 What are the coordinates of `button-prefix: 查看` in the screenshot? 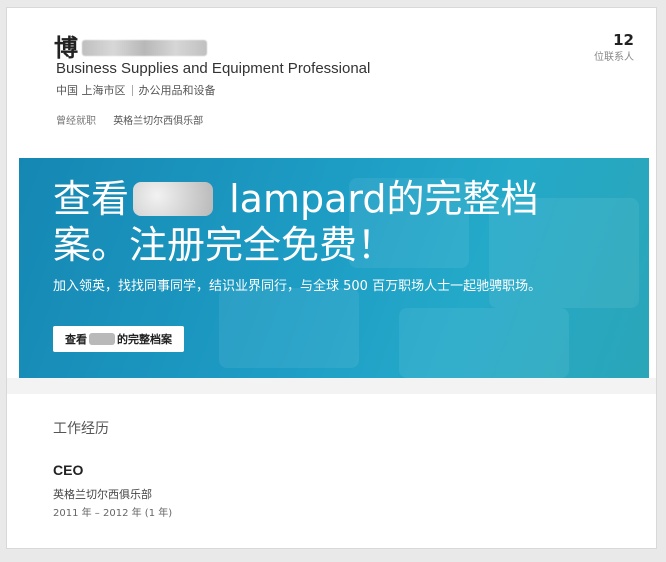 It's located at (76, 339).